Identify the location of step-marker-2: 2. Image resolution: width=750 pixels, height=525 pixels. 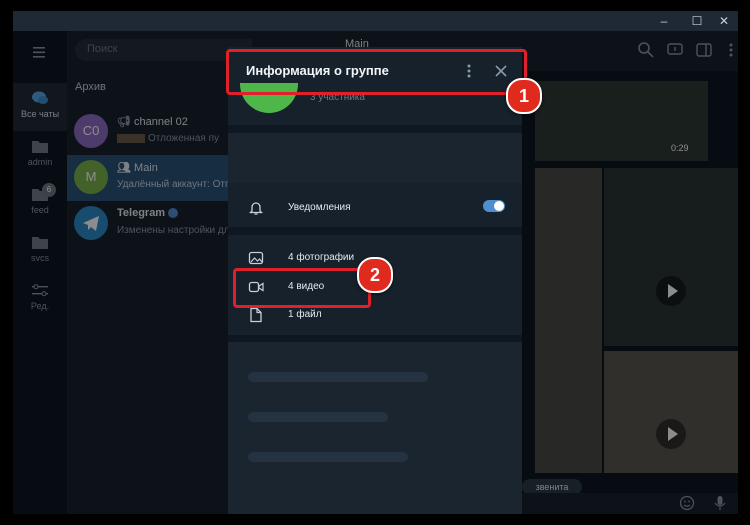
(375, 275).